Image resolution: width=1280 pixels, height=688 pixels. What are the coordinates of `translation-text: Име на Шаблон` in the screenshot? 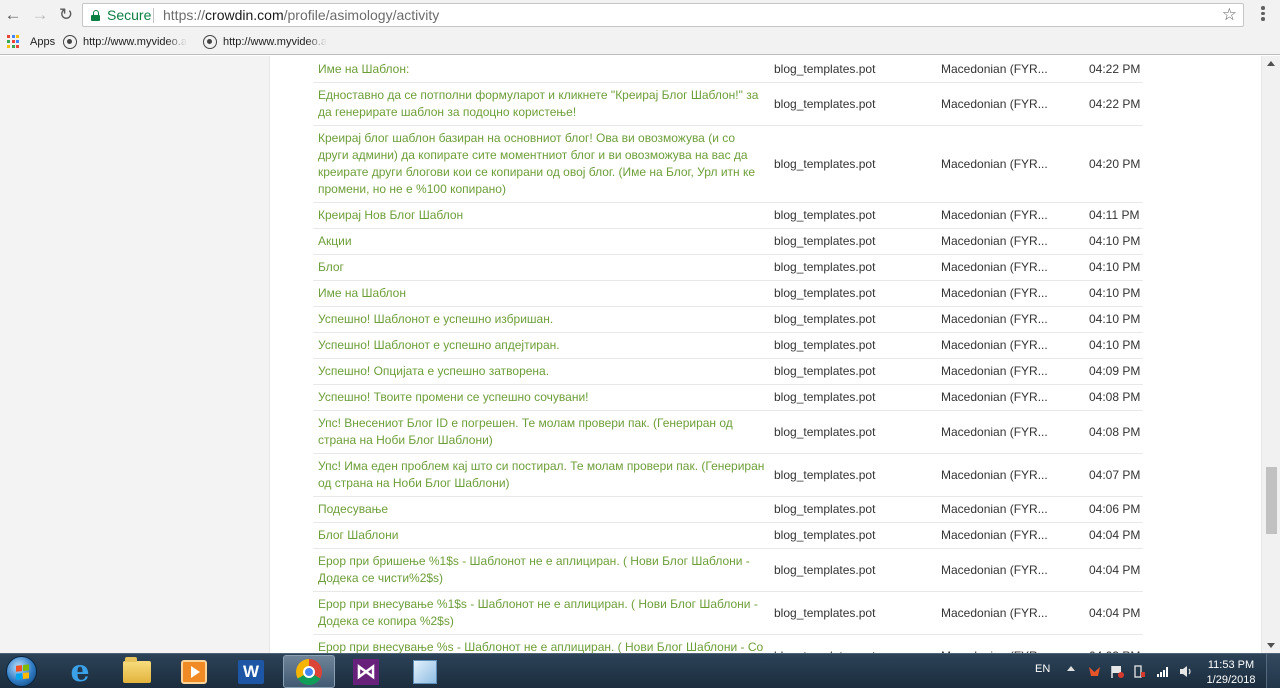 It's located at (543, 293).